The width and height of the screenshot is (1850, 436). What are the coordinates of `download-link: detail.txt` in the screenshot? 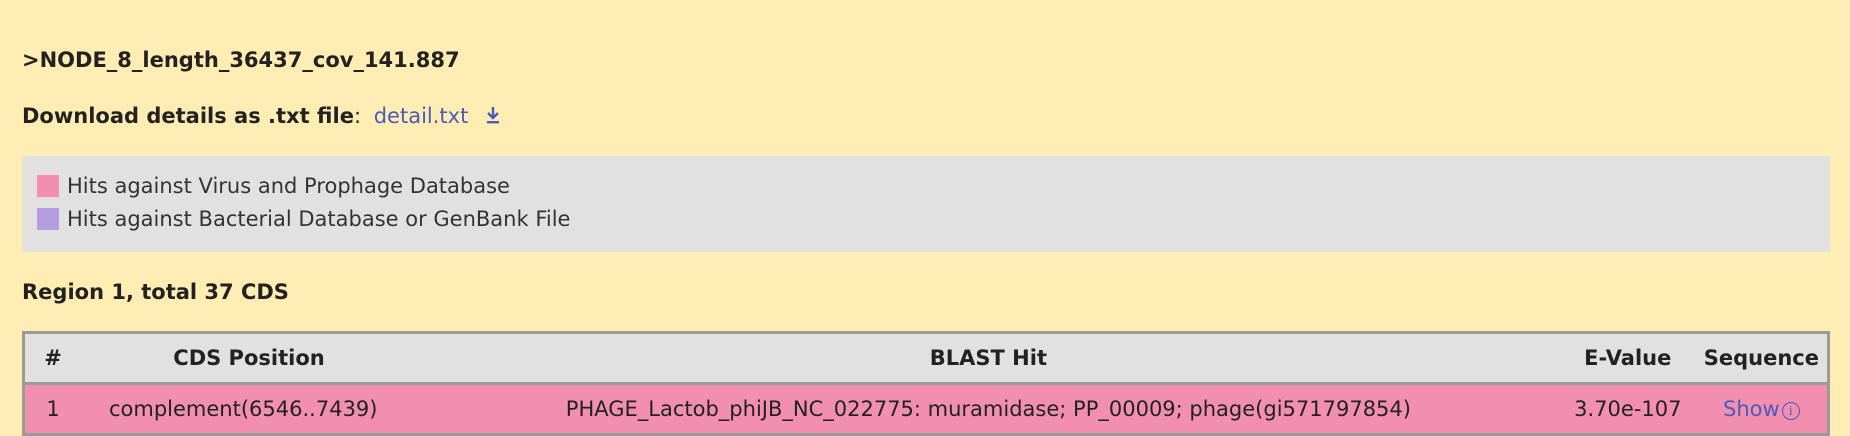 It's located at (421, 116).